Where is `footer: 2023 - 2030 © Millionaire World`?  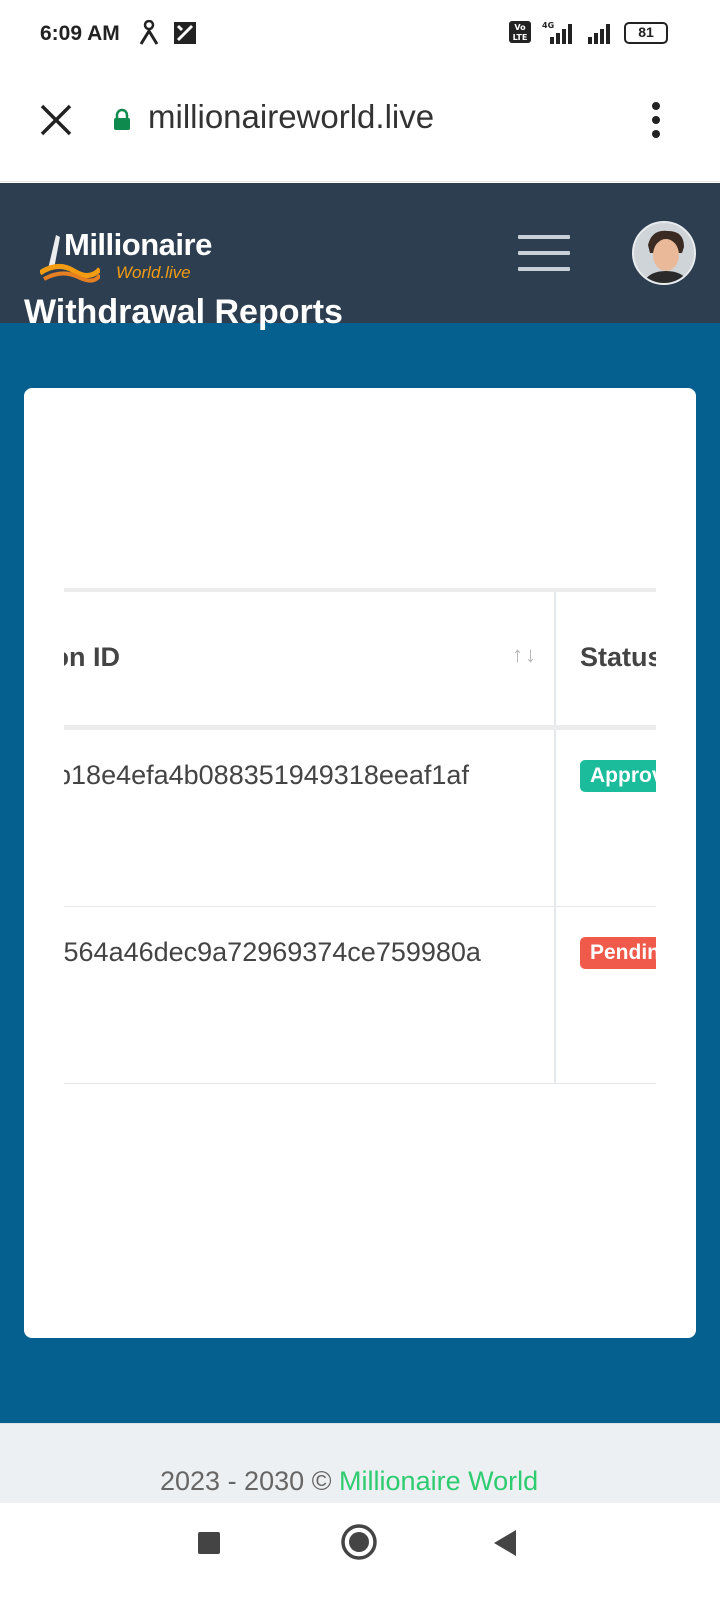
footer: 2023 - 2030 © Millionaire World is located at coordinates (360, 1463).